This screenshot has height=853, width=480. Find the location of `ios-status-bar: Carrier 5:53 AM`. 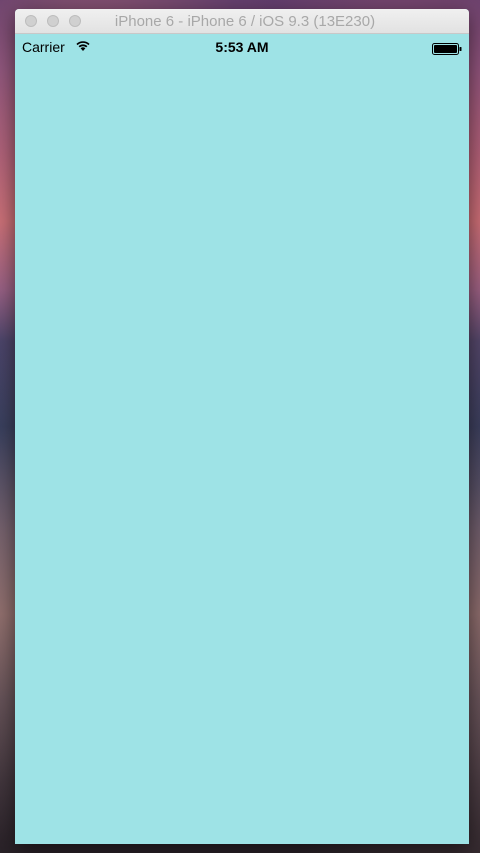

ios-status-bar: Carrier 5:53 AM is located at coordinates (242, 47).